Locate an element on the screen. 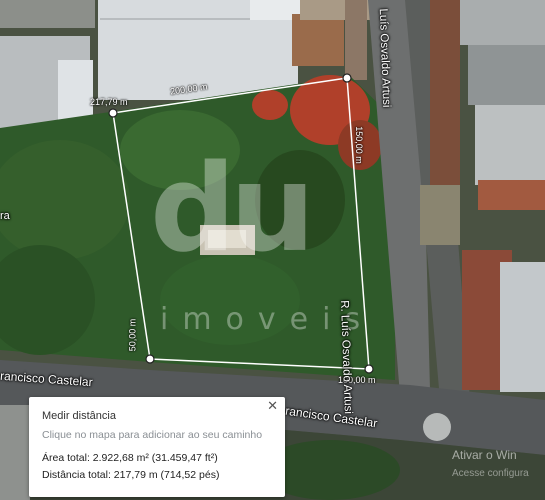  watermark-logo: du is located at coordinates (232, 209).